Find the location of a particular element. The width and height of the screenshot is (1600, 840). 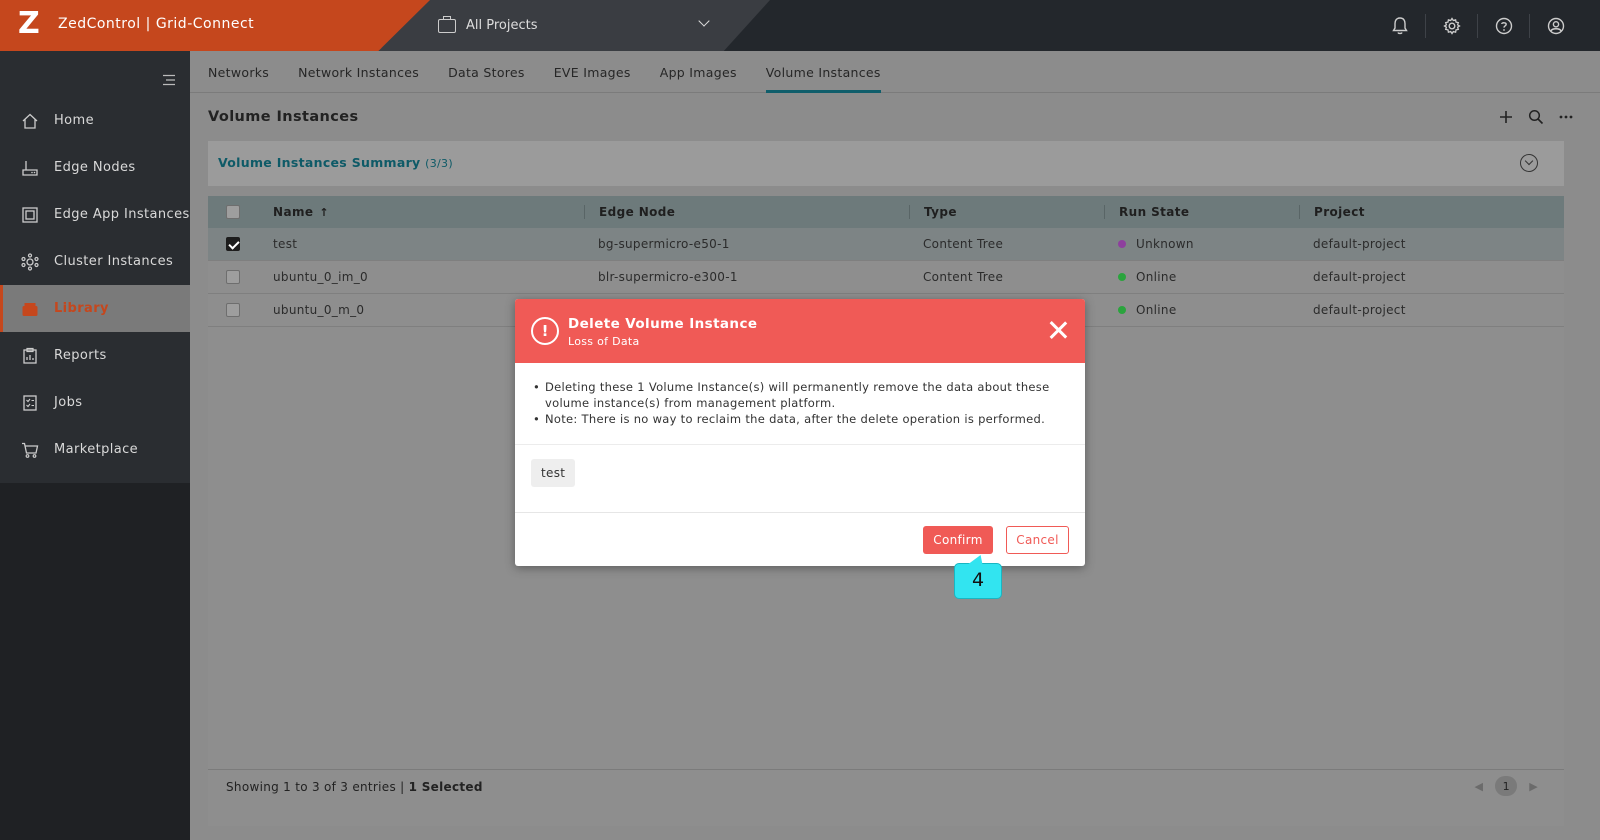

help-icon is located at coordinates (1504, 26).